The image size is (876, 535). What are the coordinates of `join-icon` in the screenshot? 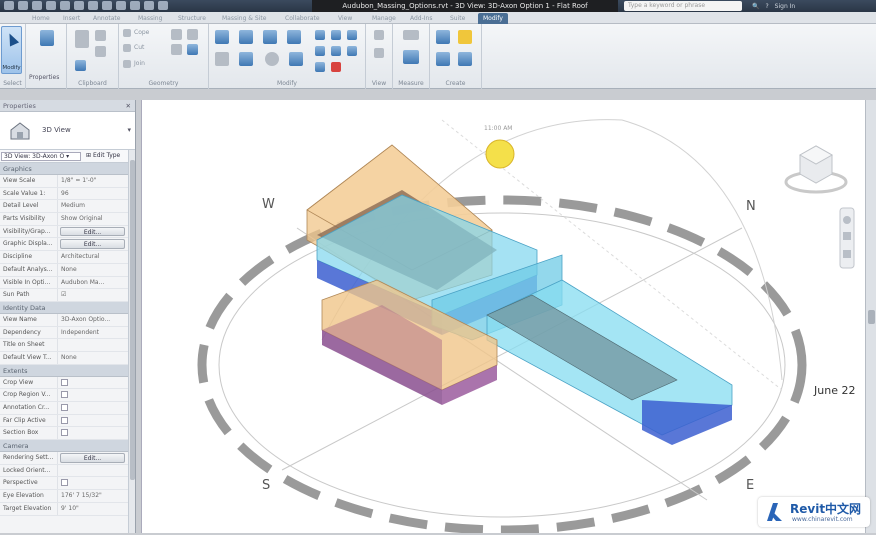 It's located at (127, 64).